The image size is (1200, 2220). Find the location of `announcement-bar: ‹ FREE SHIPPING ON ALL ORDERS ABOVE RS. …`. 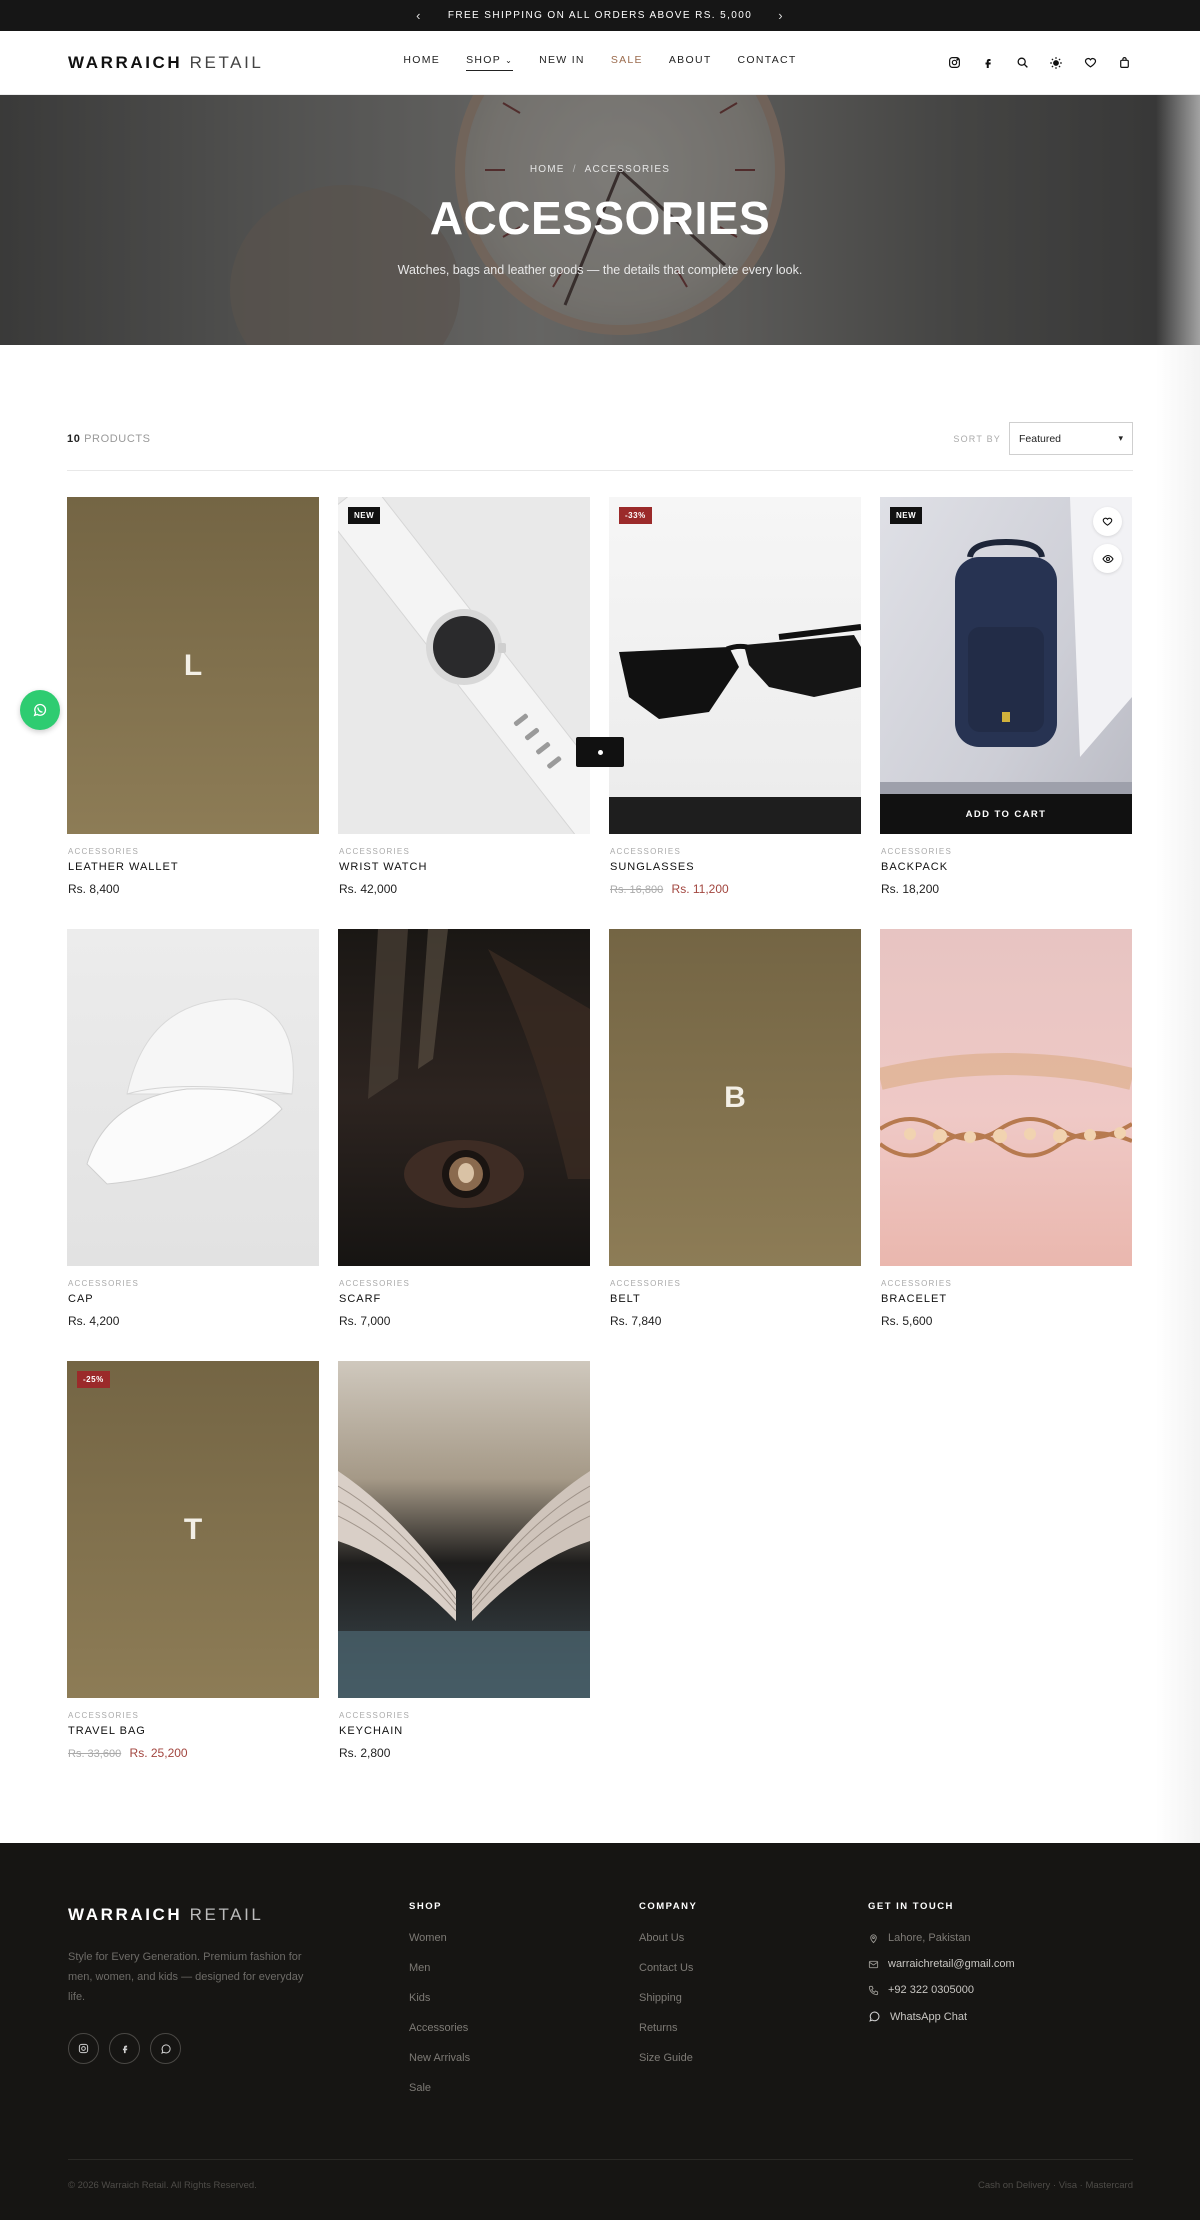

announcement-bar: ‹ FREE SHIPPING ON ALL ORDERS ABOVE RS. … is located at coordinates (600, 15).